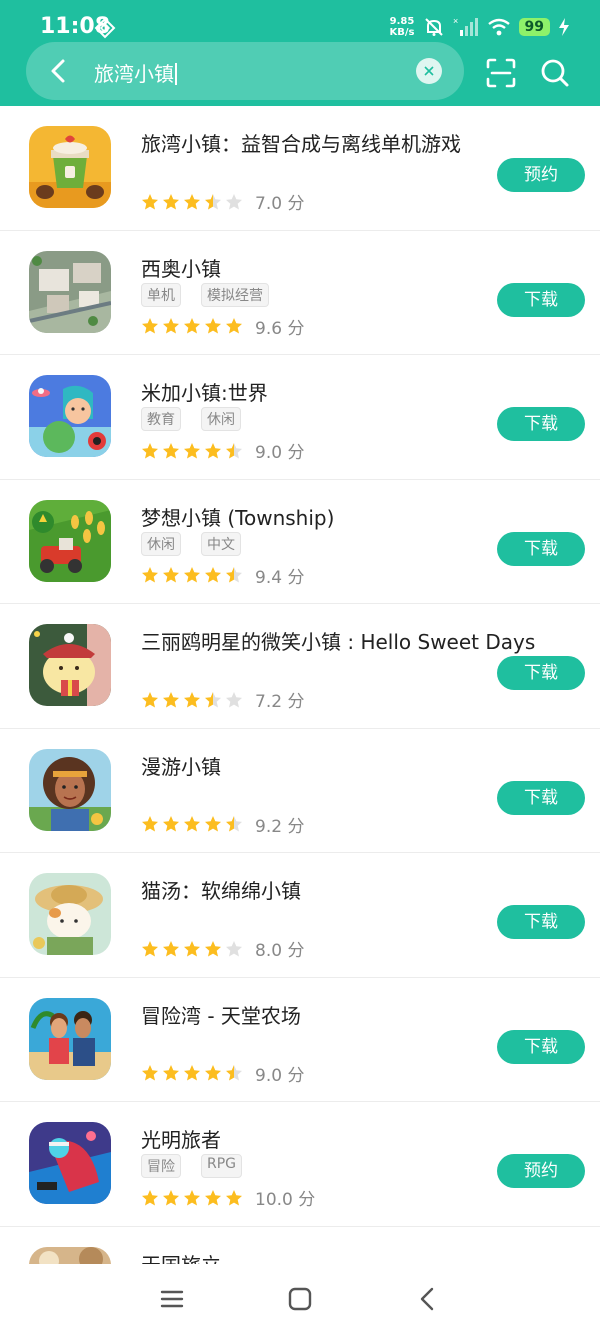  What do you see at coordinates (176, 74) in the screenshot?
I see `text-caret` at bounding box center [176, 74].